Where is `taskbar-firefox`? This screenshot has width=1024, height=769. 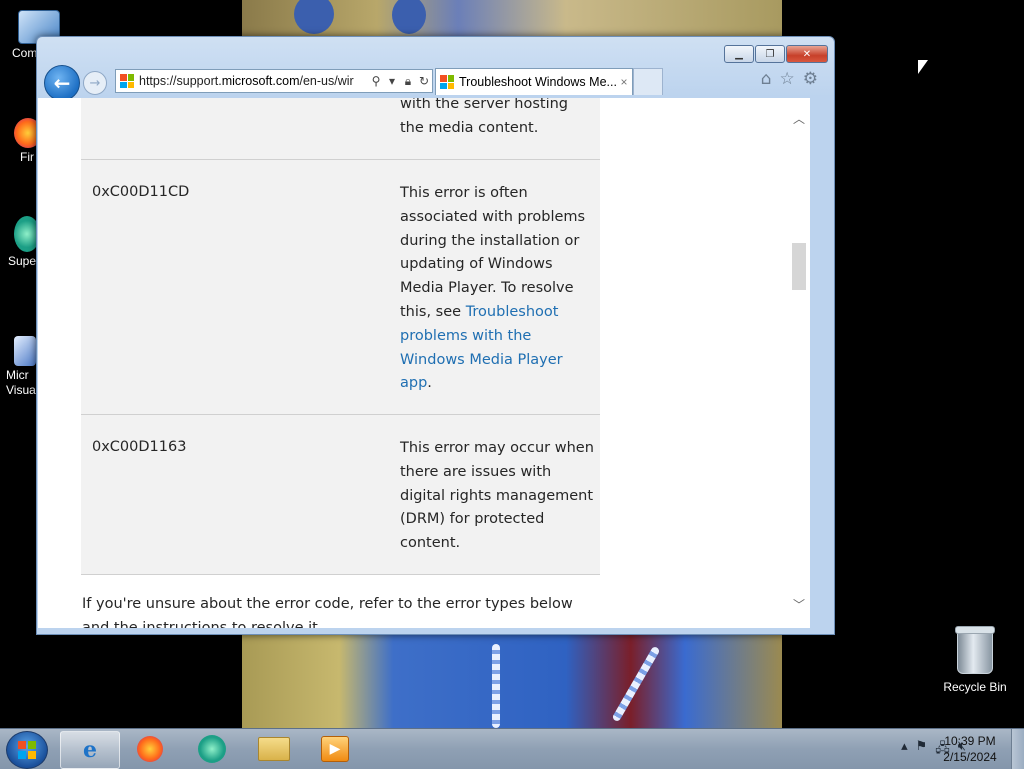 taskbar-firefox is located at coordinates (150, 749).